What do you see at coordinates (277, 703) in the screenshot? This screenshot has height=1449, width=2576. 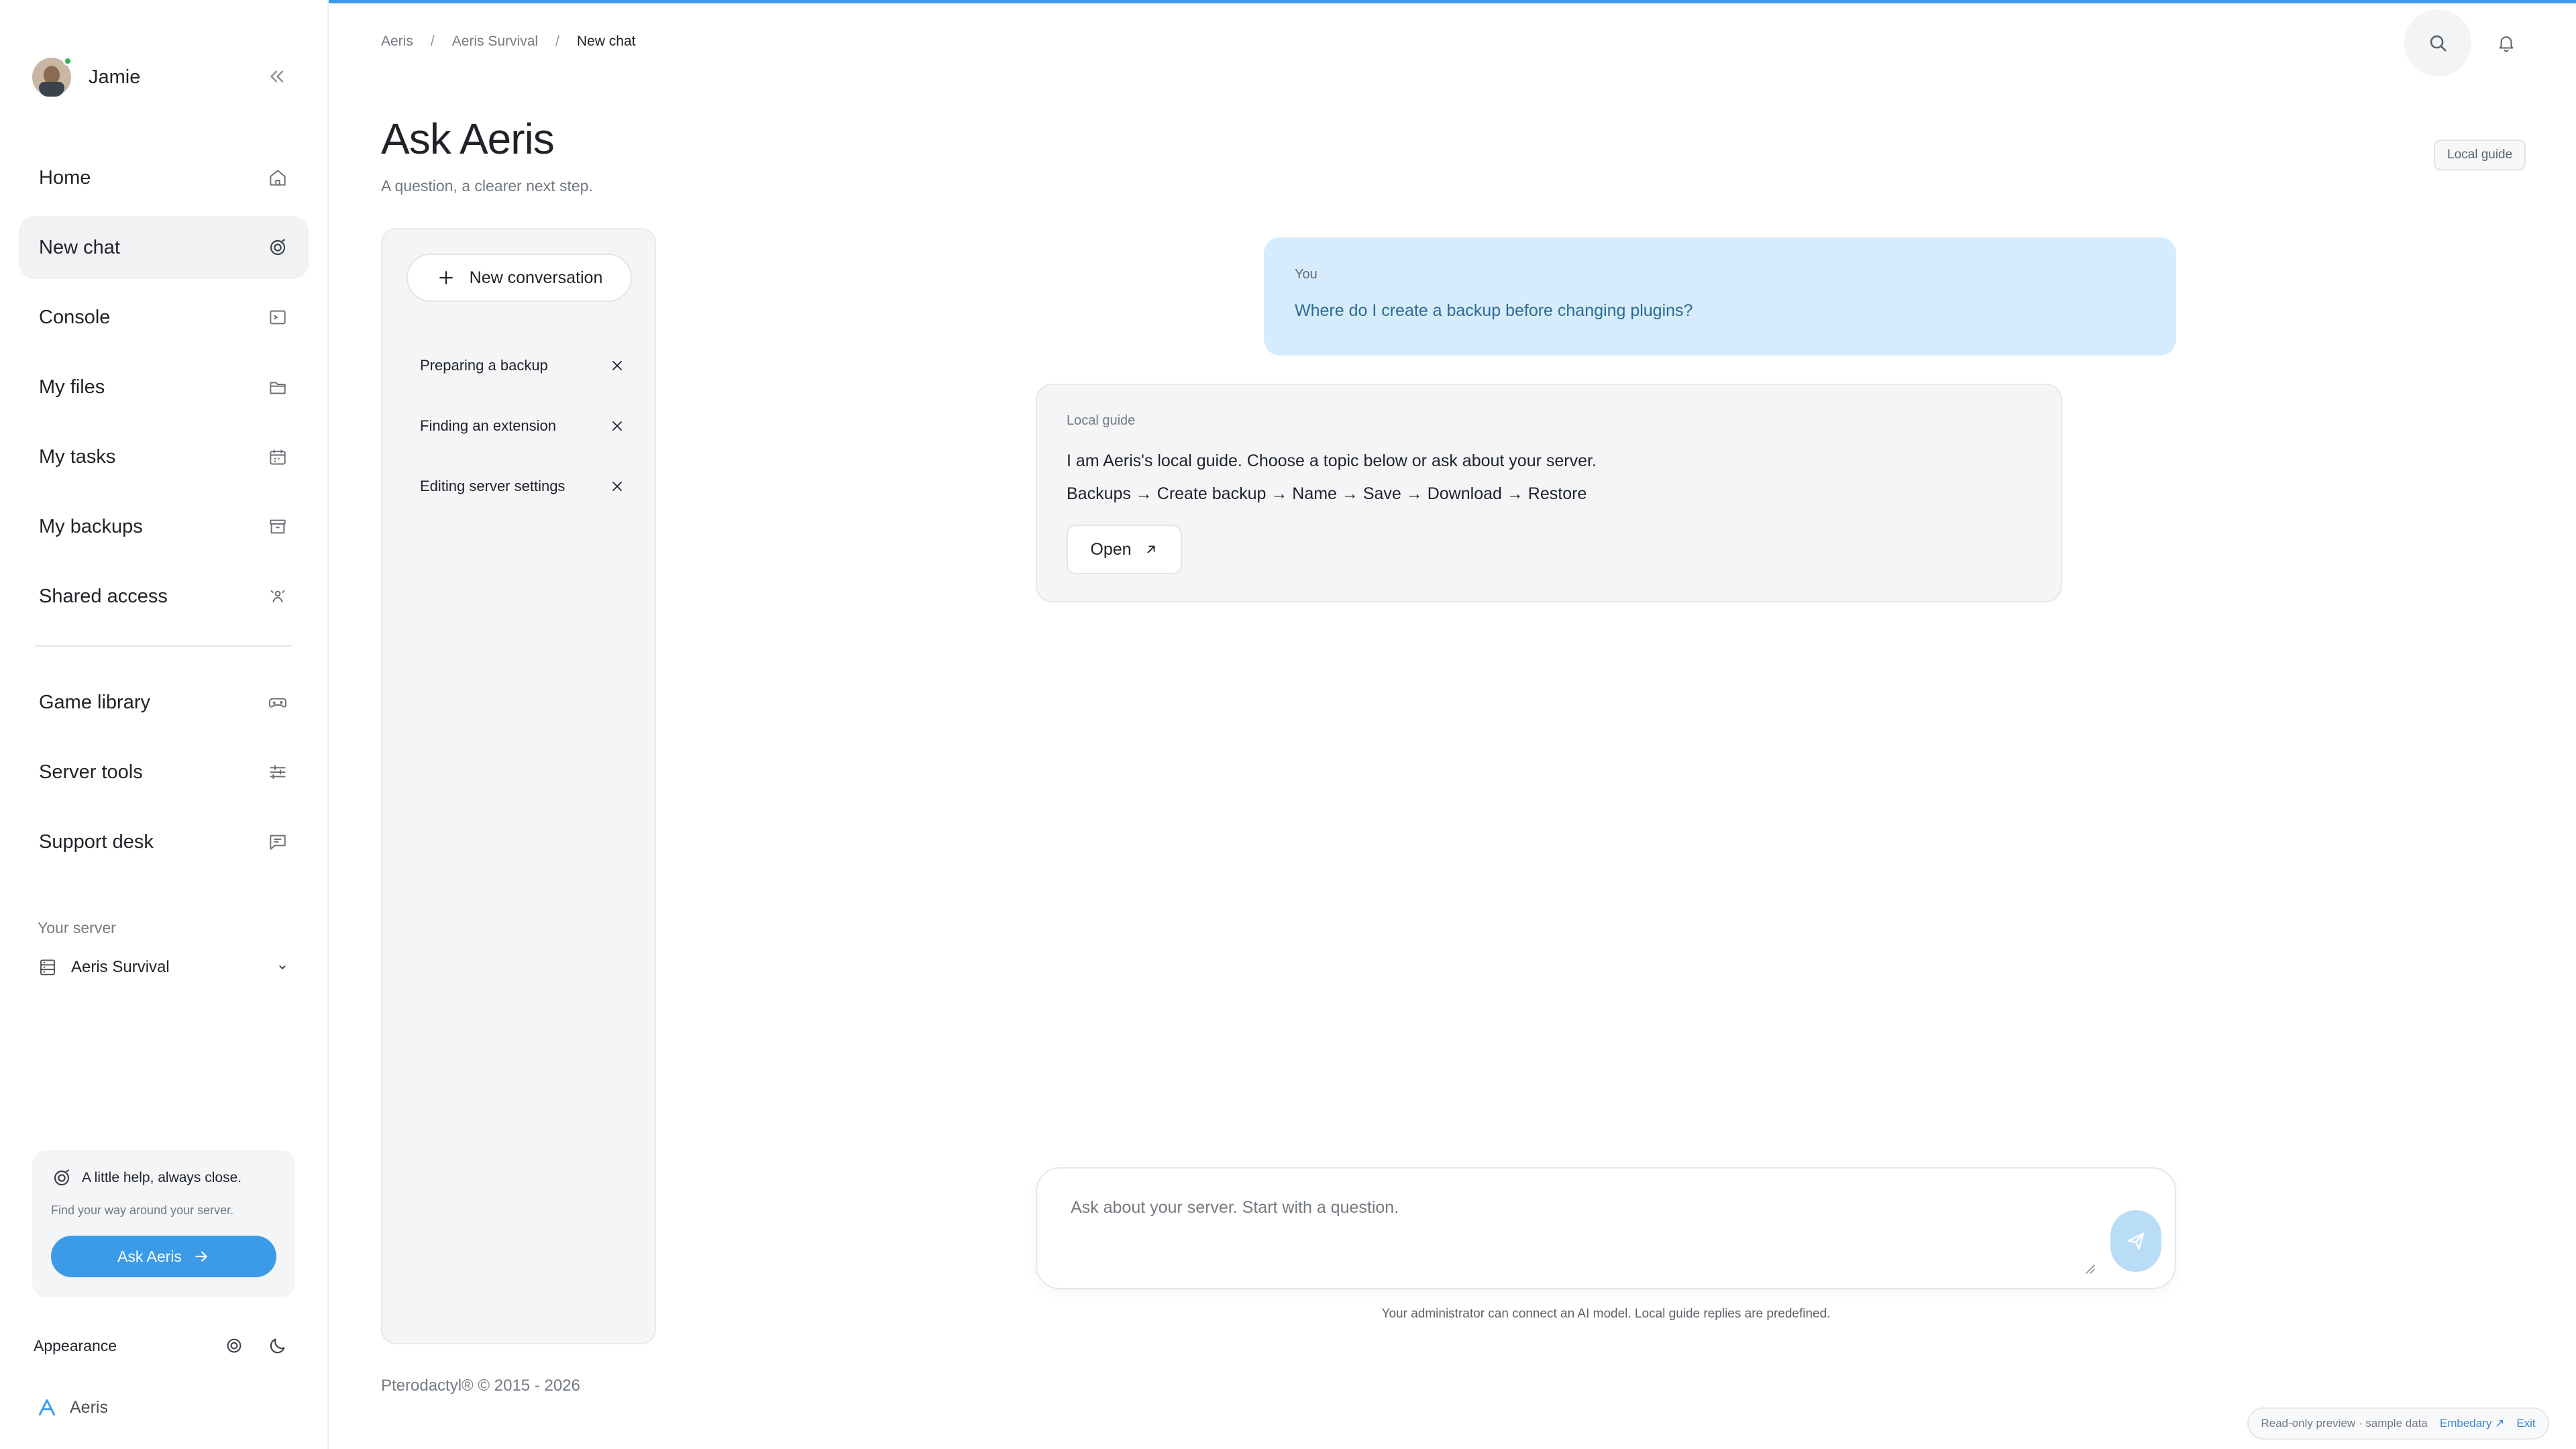 I see `gamepad-icon` at bounding box center [277, 703].